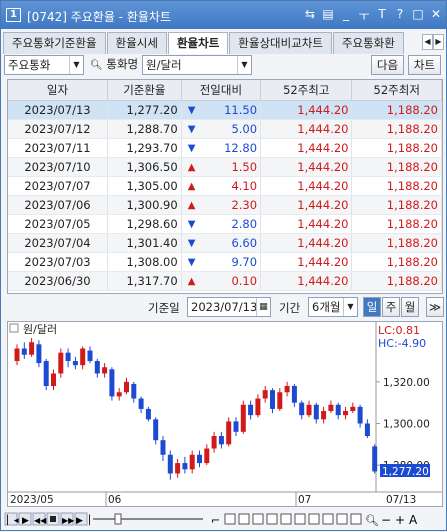 The height and width of the screenshot is (532, 447). Describe the element at coordinates (225, 186) in the screenshot. I see `table-row: 2023/07/07 1,305.00 ▲ 4.10 1,444.20 1,188.20` at that location.